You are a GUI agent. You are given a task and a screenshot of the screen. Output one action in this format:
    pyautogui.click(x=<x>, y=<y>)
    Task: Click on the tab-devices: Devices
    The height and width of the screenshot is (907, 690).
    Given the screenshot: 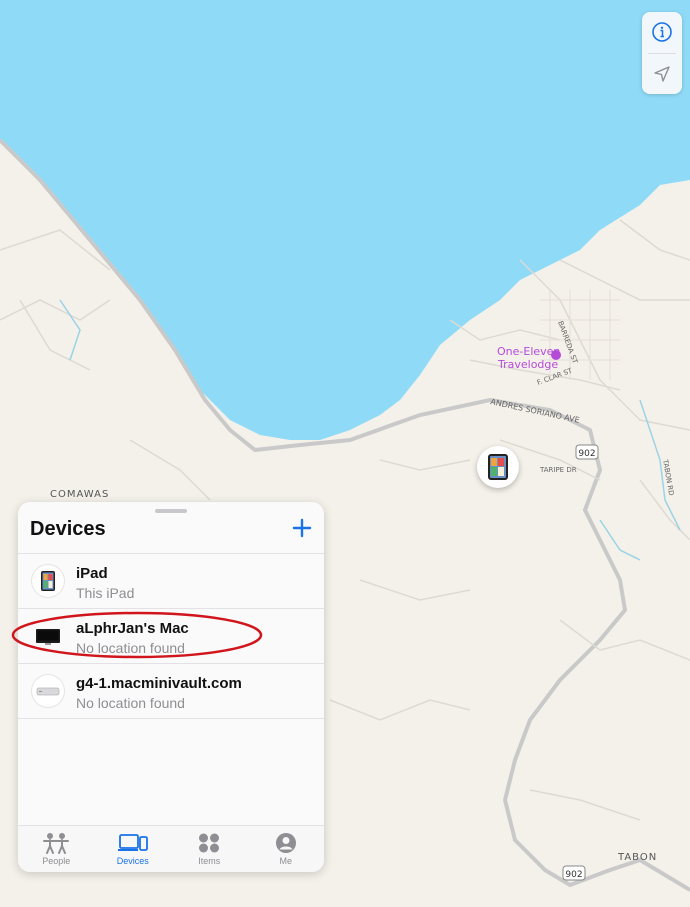 What is the action you would take?
    pyautogui.click(x=133, y=849)
    